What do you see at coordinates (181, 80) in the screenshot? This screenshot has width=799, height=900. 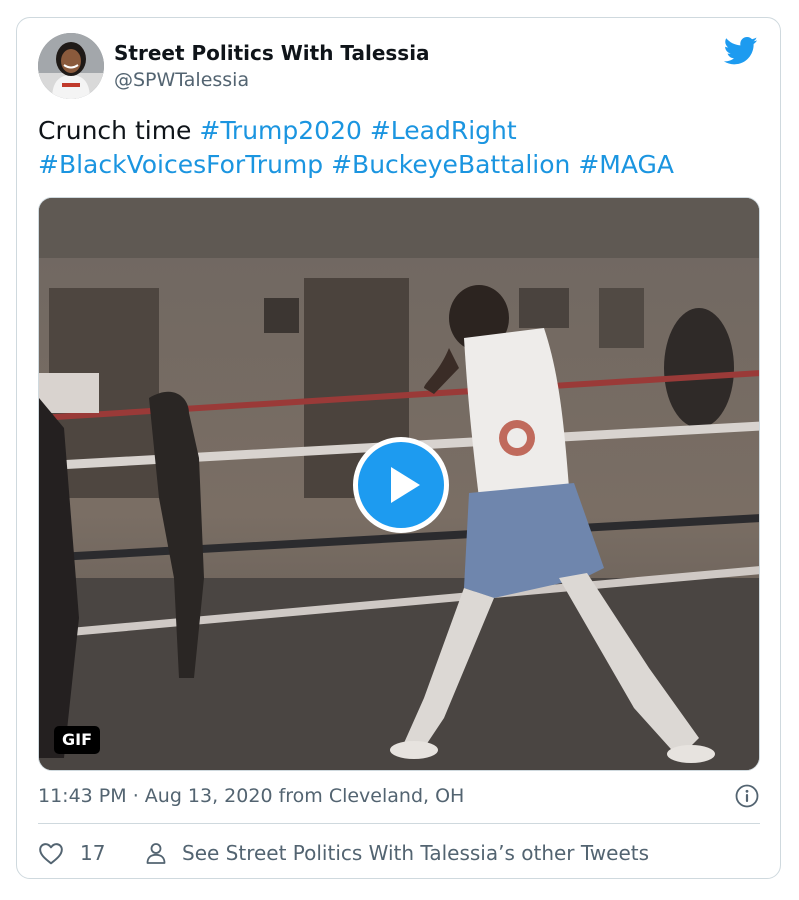 I see `user-handle: @SPWTalessia` at bounding box center [181, 80].